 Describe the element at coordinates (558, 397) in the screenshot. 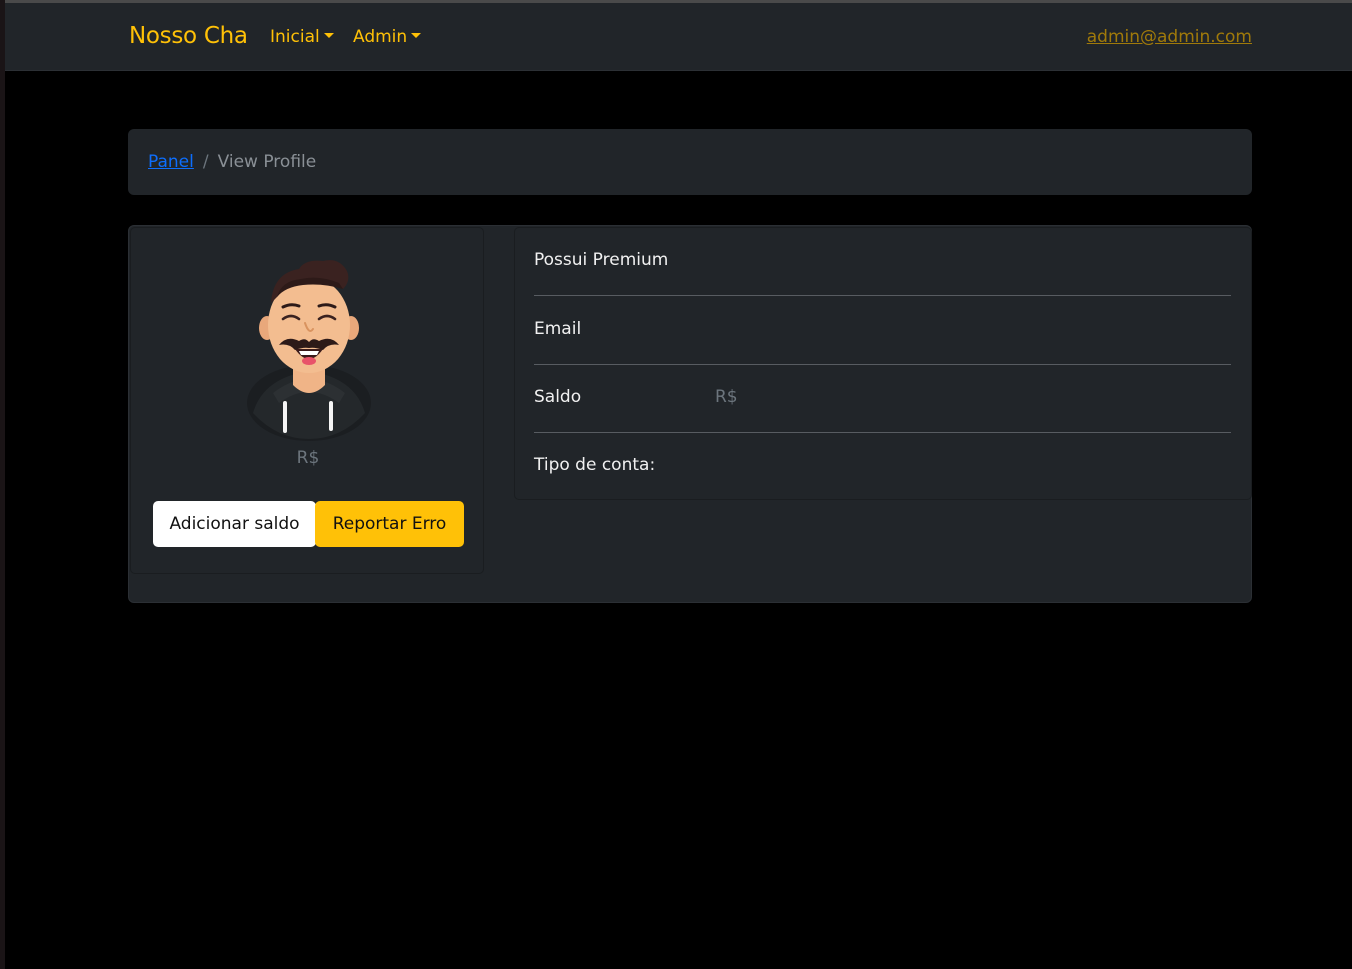

I see `balance-label: Saldo` at that location.